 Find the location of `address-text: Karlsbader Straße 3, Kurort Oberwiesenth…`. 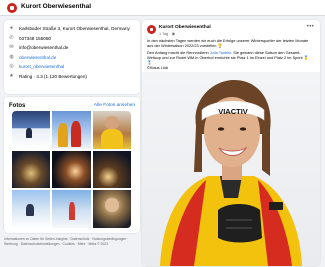

address-text: Karlsbader Straße 3, Kurort Oberwiesenth… is located at coordinates (74, 29).